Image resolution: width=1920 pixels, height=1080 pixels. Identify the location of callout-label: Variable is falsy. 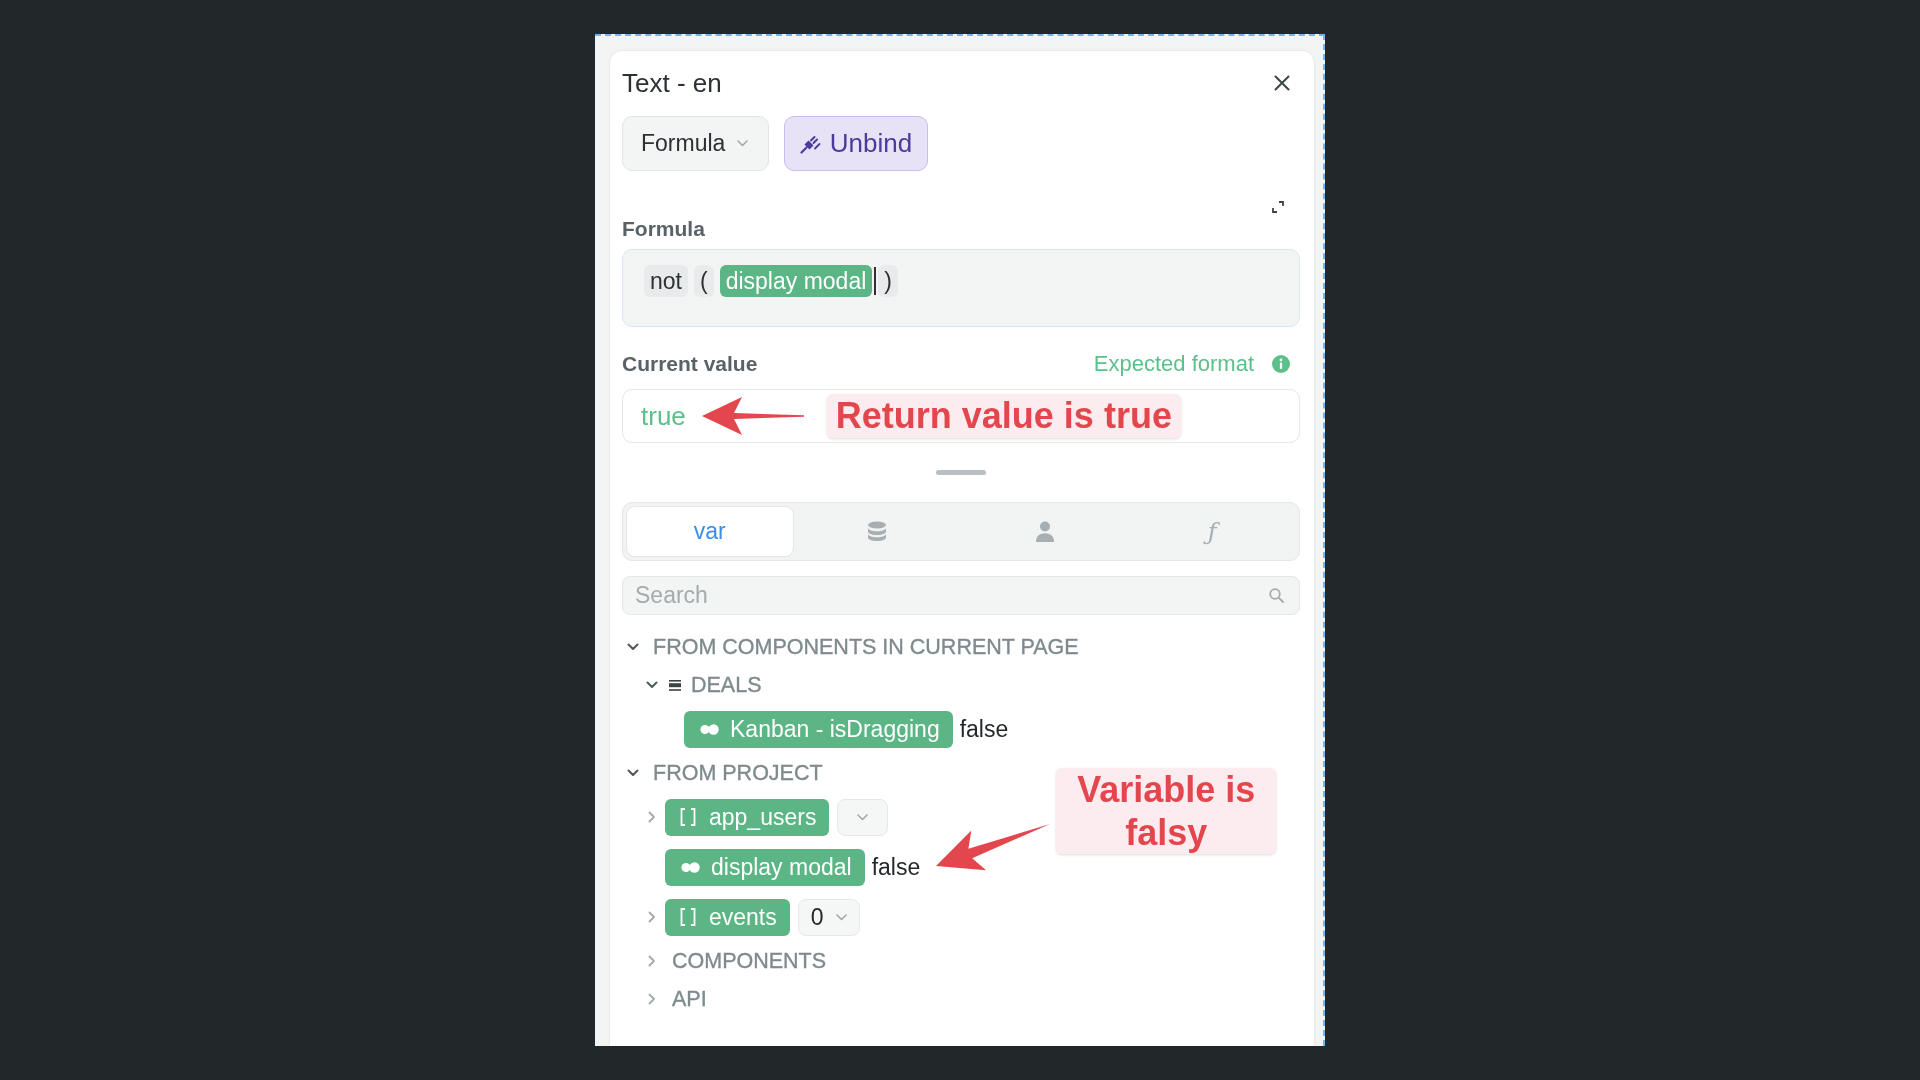
(1166, 811).